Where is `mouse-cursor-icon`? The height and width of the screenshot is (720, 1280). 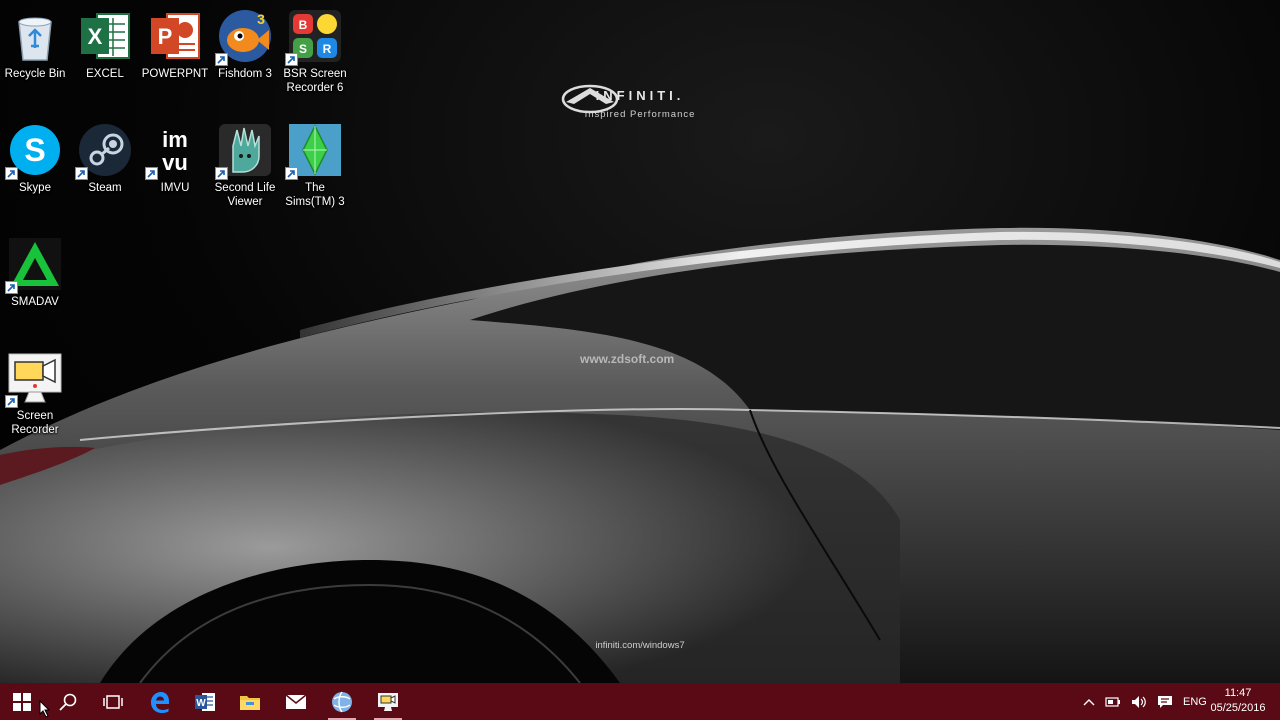
mouse-cursor-icon is located at coordinates (45, 709).